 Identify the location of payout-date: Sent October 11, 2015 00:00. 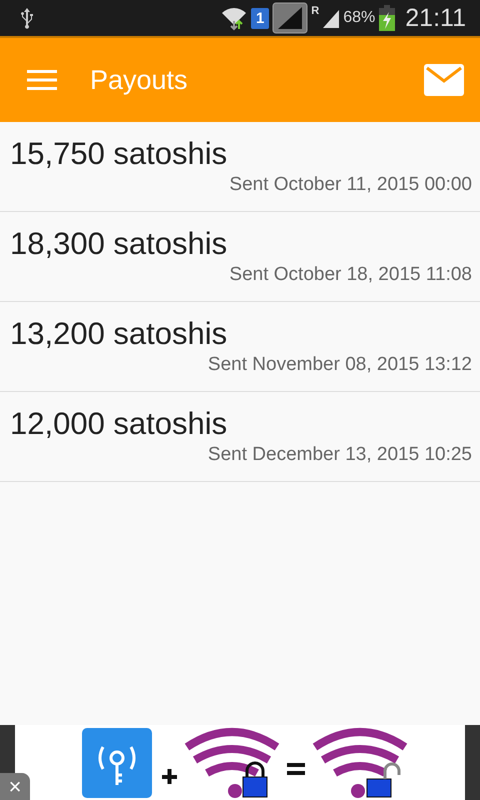
(350, 185).